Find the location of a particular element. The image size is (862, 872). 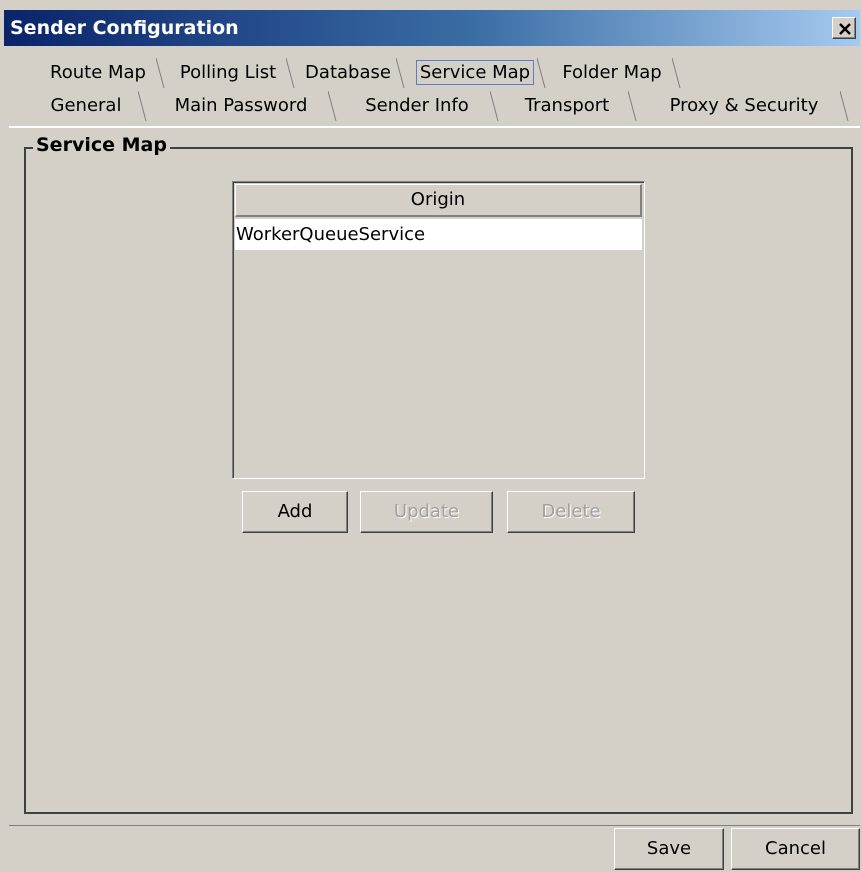

tab-route-map: Route Map is located at coordinates (100, 73).